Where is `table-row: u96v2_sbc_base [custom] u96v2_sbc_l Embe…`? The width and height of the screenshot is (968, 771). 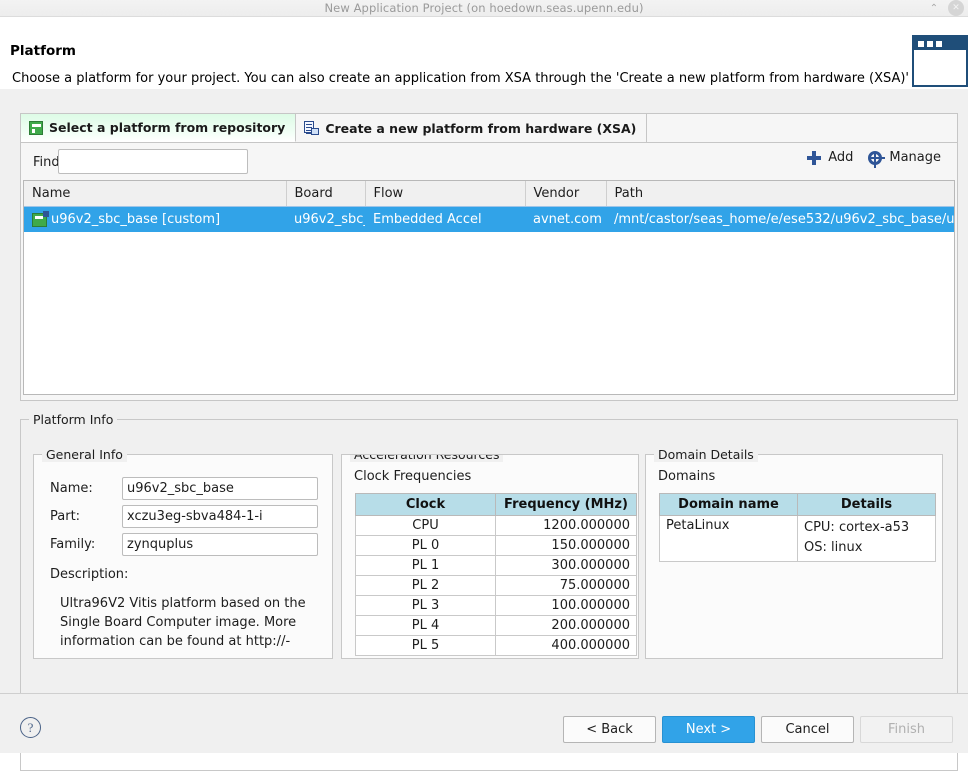 table-row: u96v2_sbc_base [custom] u96v2_sbc_l Embe… is located at coordinates (489, 219).